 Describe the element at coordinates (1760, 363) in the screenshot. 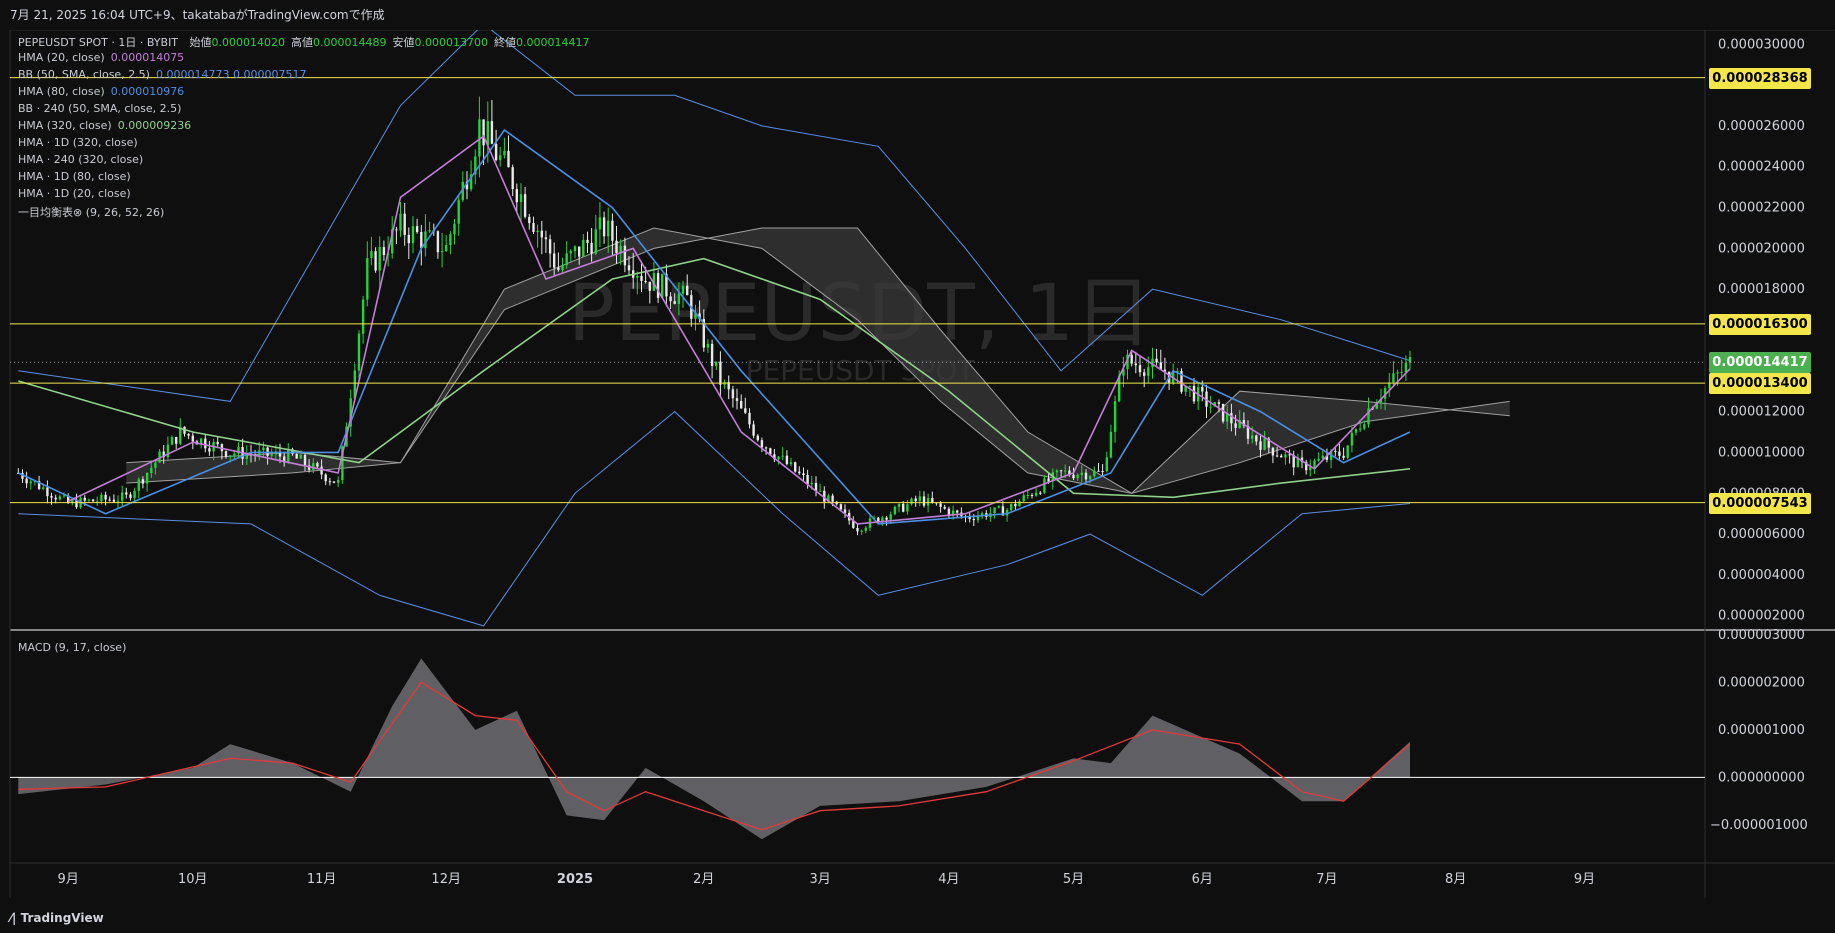

I see `price-tag: 0.000014417` at that location.